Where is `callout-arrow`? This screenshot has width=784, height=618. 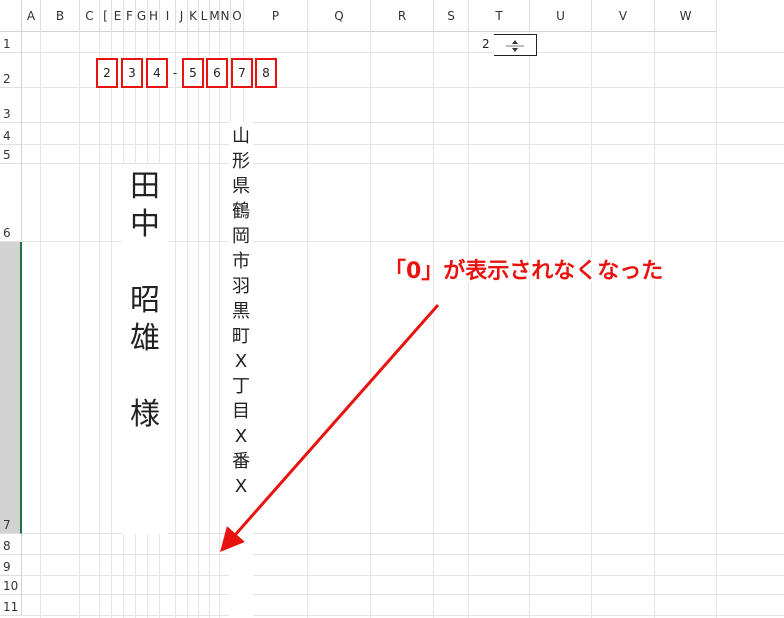
callout-arrow is located at coordinates (330, 428).